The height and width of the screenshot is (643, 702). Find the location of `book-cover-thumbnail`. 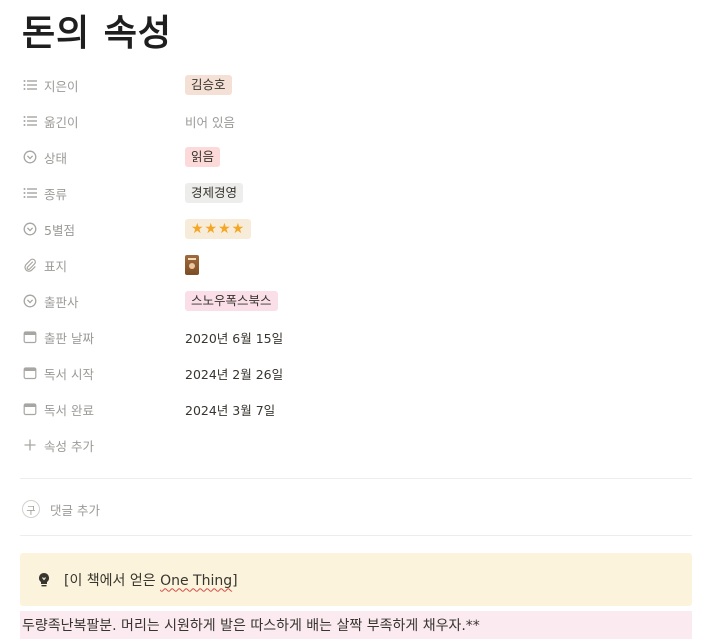

book-cover-thumbnail is located at coordinates (192, 265).